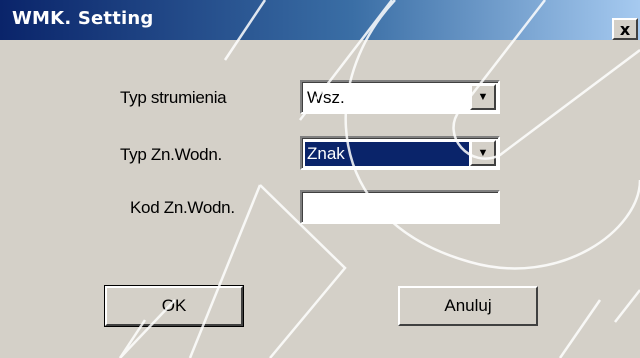  I want to click on cancel-button-label: Anuluj, so click(468, 305).